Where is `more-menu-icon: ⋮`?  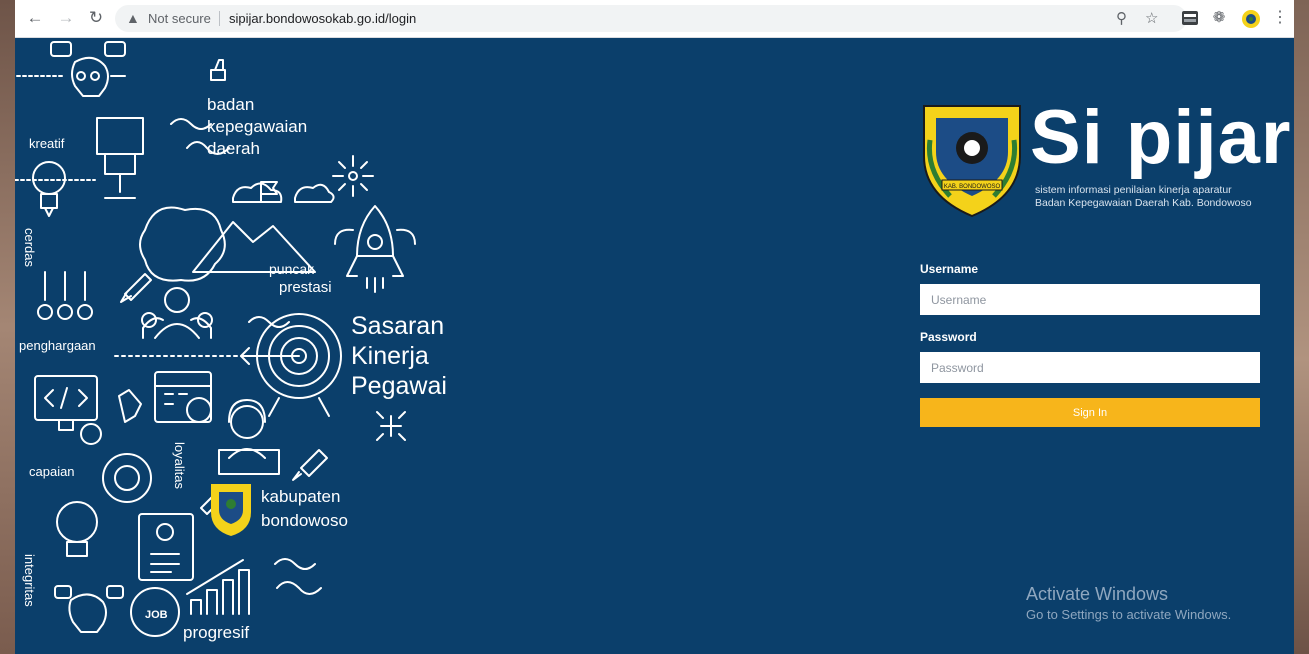 more-menu-icon: ⋮ is located at coordinates (1280, 18).